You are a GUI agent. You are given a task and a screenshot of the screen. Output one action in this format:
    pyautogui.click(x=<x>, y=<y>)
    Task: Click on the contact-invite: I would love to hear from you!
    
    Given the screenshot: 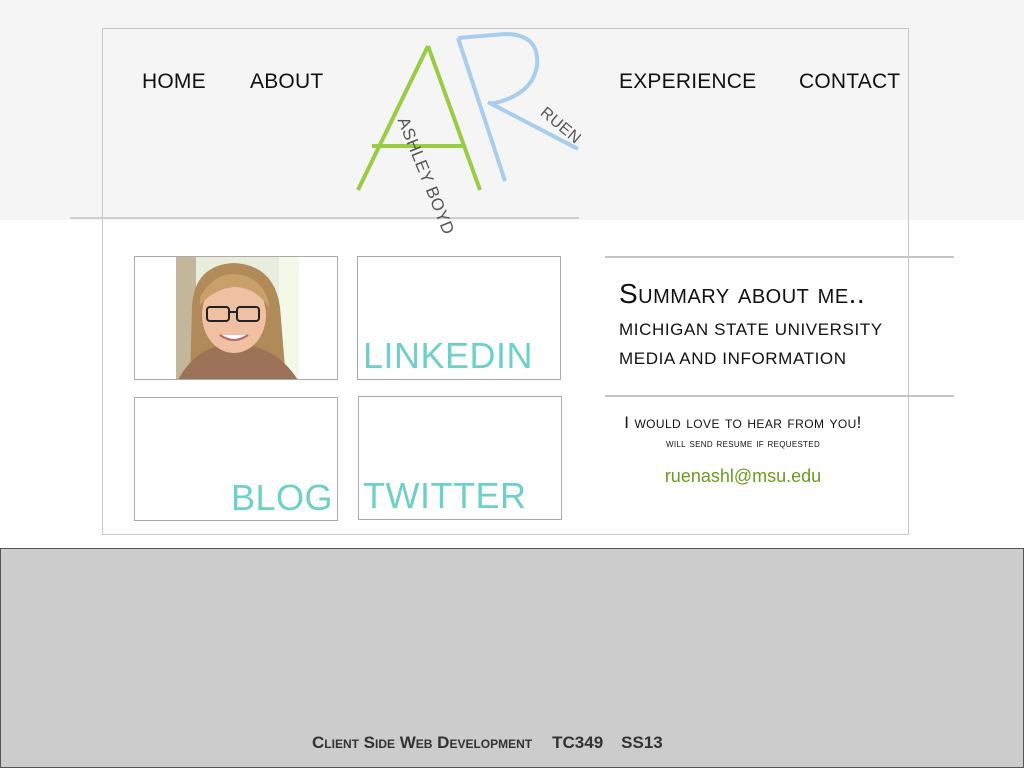 What is the action you would take?
    pyautogui.click(x=743, y=422)
    